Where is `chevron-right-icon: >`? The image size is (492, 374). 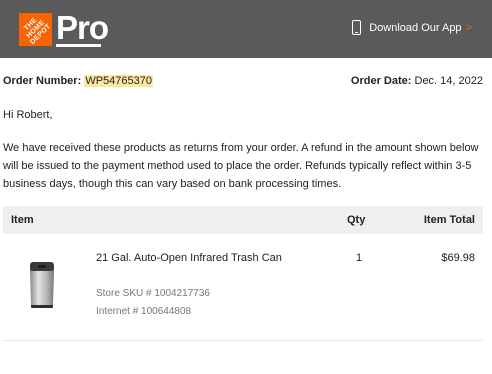 chevron-right-icon: > is located at coordinates (468, 27).